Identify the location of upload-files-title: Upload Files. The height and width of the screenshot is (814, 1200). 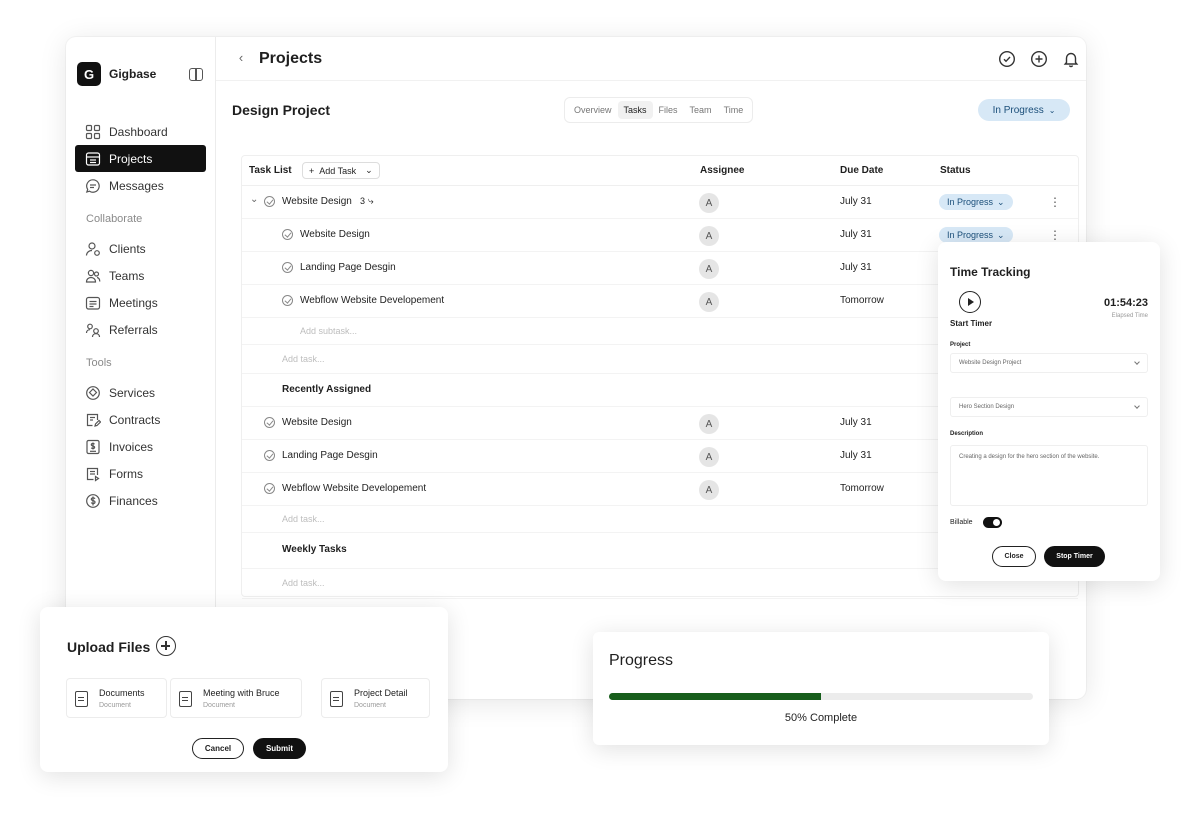
(109, 647).